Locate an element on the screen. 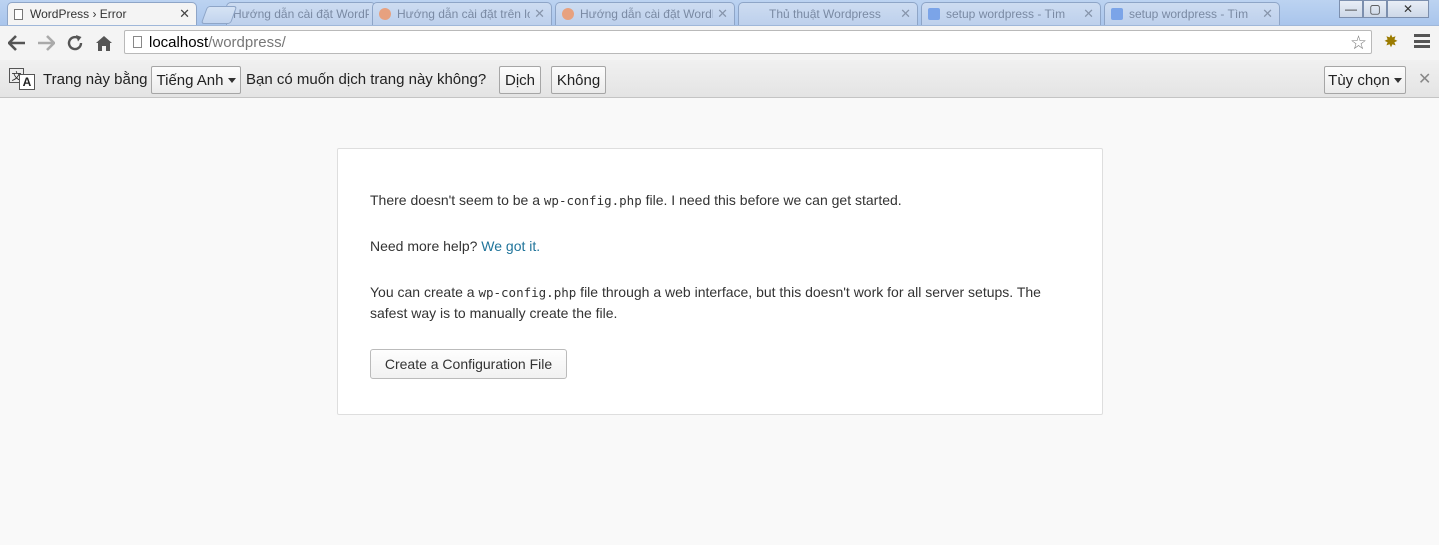  tab-inactive-3: Hướng dẫn cài đặt WordPress ✕ is located at coordinates (645, 13).